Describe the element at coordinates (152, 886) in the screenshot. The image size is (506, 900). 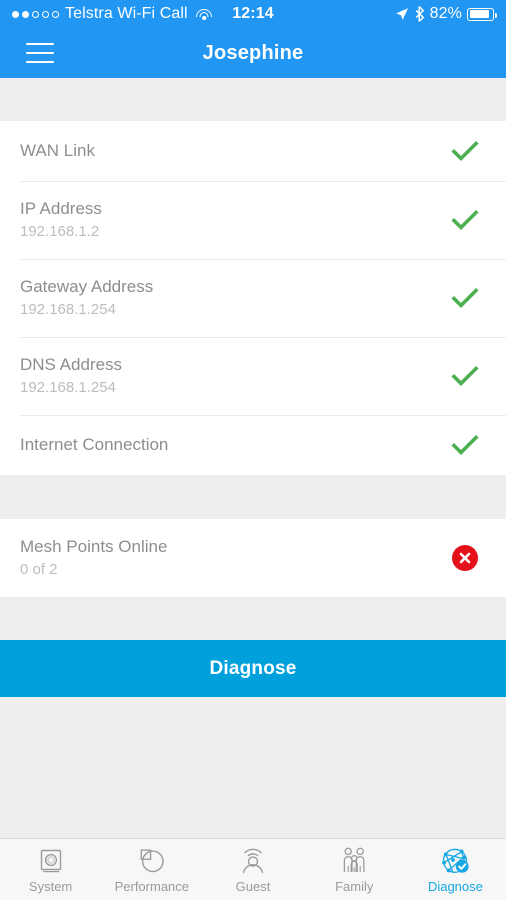
I see `tab-label: Performance` at that location.